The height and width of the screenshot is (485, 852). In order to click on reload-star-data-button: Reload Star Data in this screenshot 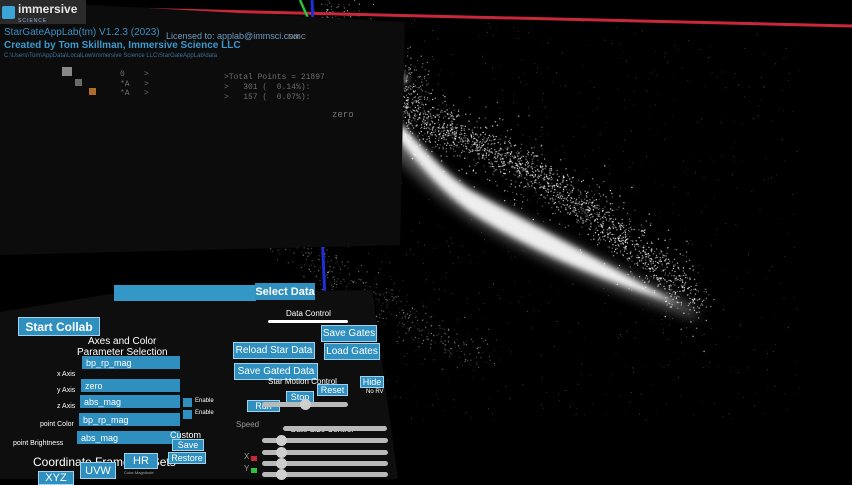, I will do `click(274, 350)`.